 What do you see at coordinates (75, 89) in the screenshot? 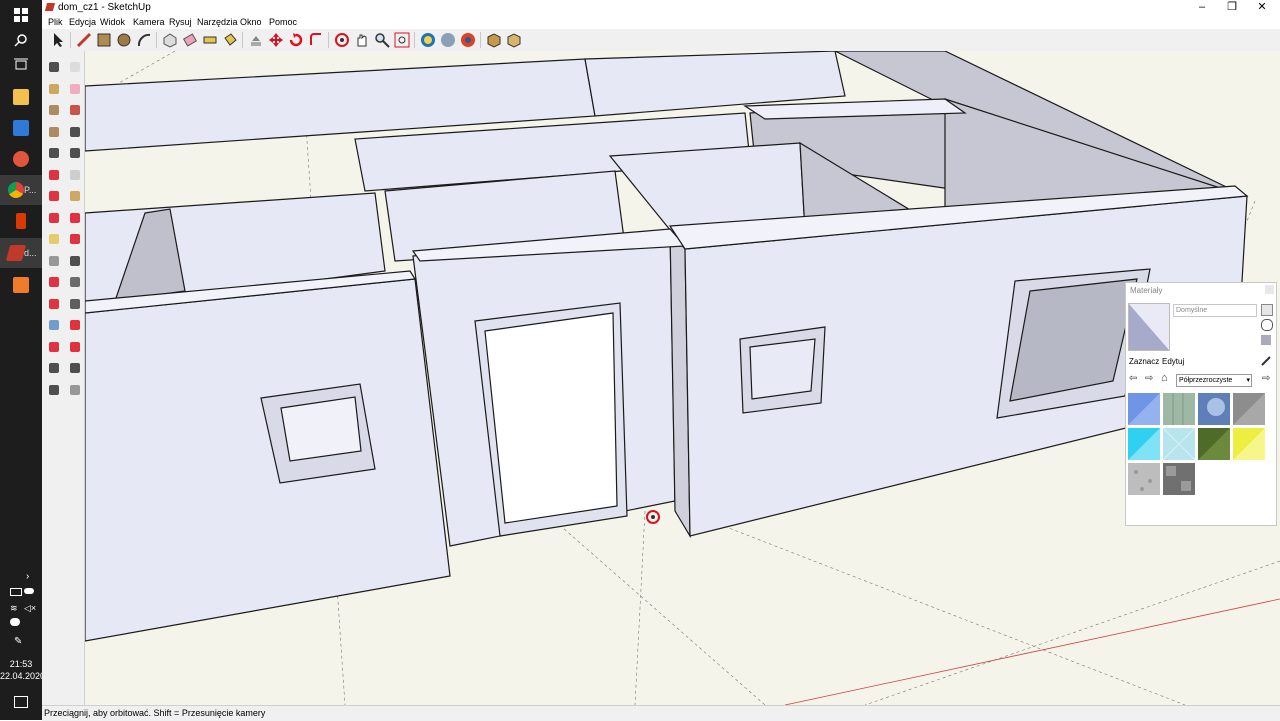
I see `eraser-alt-icon` at bounding box center [75, 89].